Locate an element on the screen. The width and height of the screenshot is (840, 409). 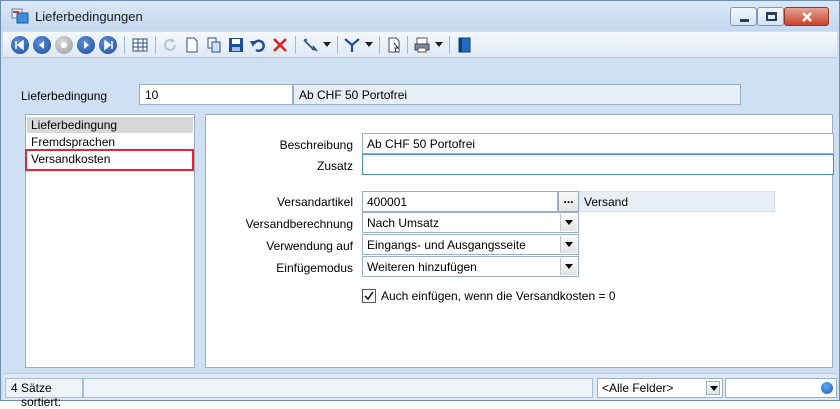
sort-status: sortiert: is located at coordinates (41, 402).